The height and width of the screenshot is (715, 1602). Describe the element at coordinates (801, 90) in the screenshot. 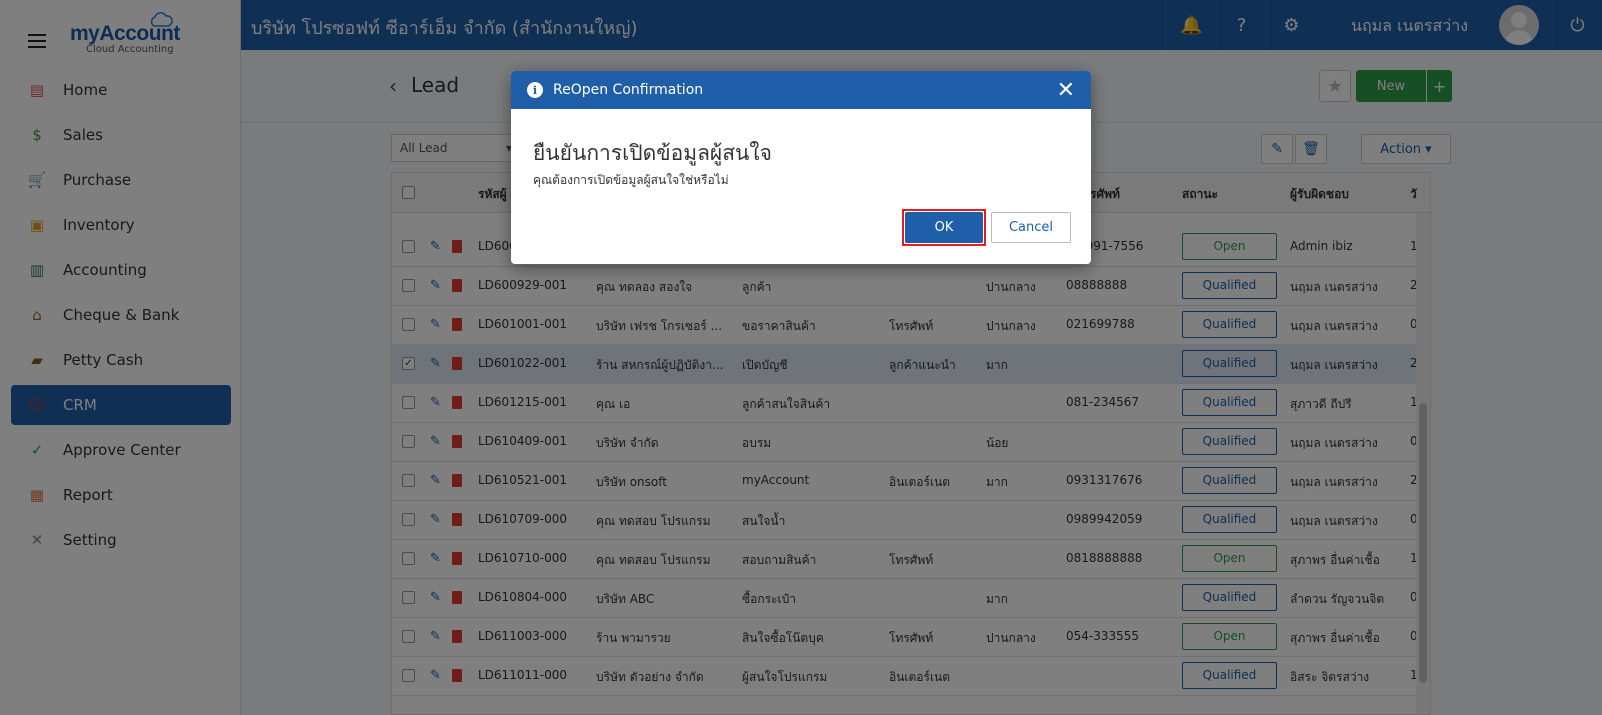

I see `dialog-header: i ReOpen Confirmation ✕` at that location.